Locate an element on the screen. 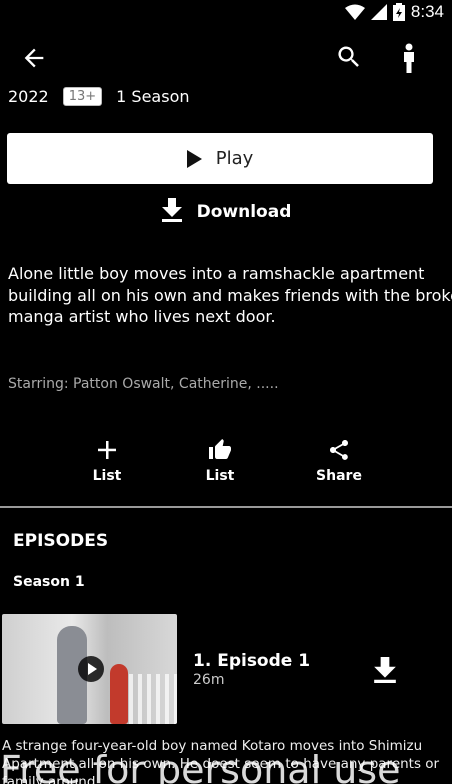  wifi-icon is located at coordinates (354, 12).